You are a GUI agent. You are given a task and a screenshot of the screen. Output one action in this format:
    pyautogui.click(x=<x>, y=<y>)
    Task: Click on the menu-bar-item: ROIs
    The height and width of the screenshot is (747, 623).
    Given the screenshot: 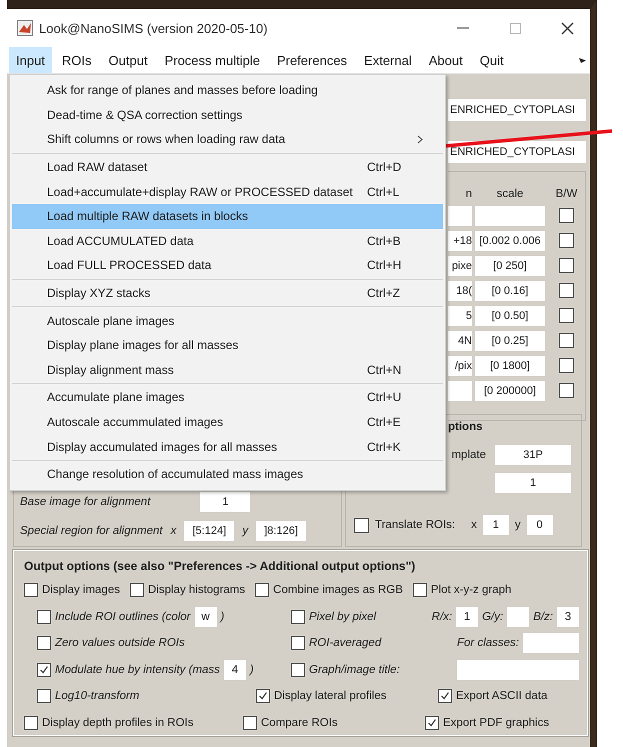 What is the action you would take?
    pyautogui.click(x=76, y=60)
    